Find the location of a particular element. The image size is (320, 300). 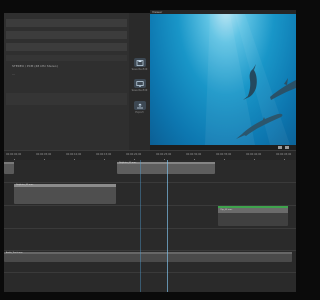

ruler-label: 00:00:25;00 is located at coordinates (164, 154).